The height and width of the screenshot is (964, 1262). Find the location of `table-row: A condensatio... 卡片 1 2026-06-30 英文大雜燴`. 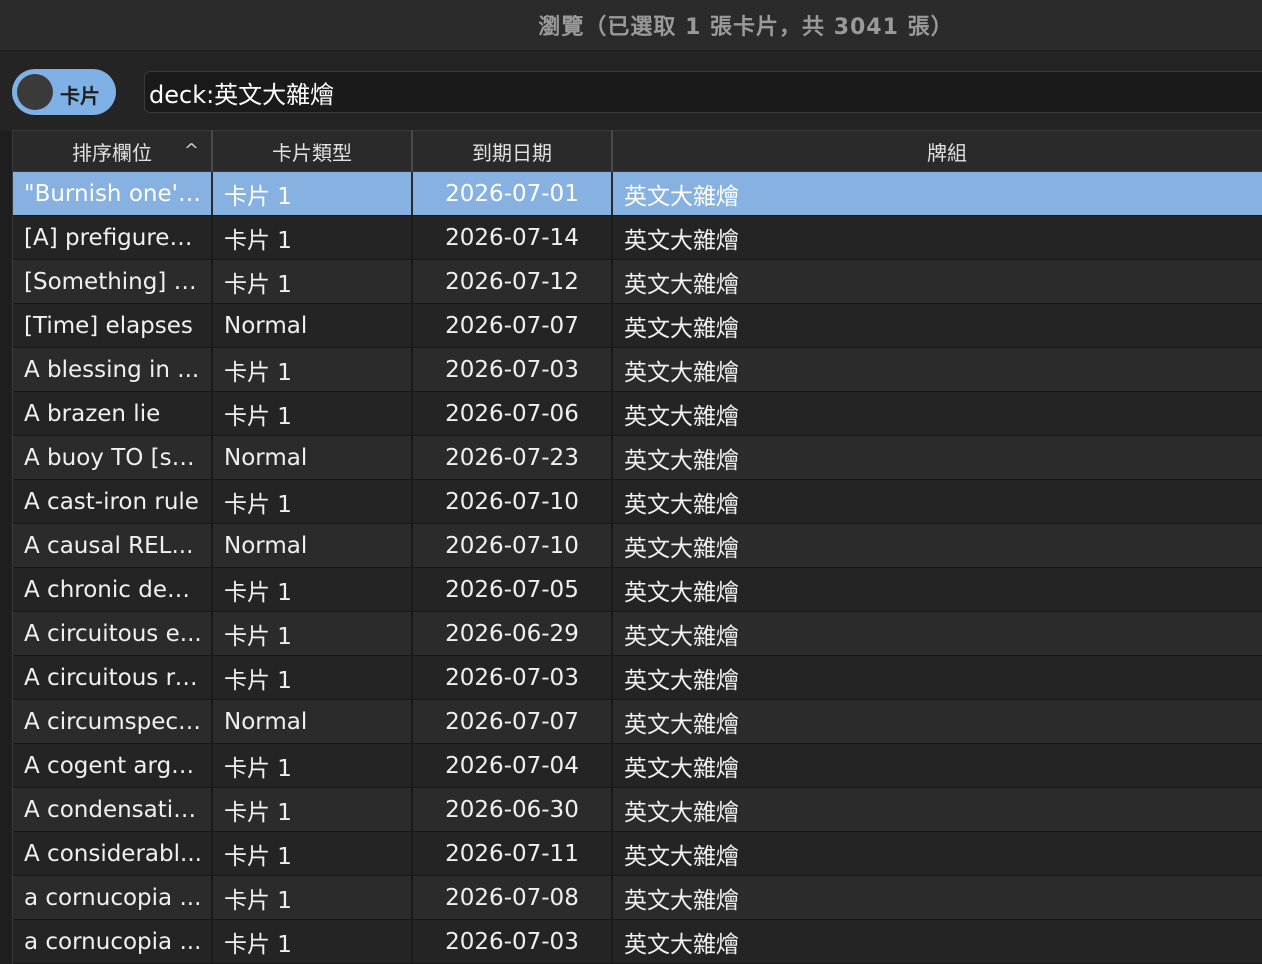

table-row: A condensatio... 卡片 1 2026-06-30 英文大雜燴 is located at coordinates (637, 810).